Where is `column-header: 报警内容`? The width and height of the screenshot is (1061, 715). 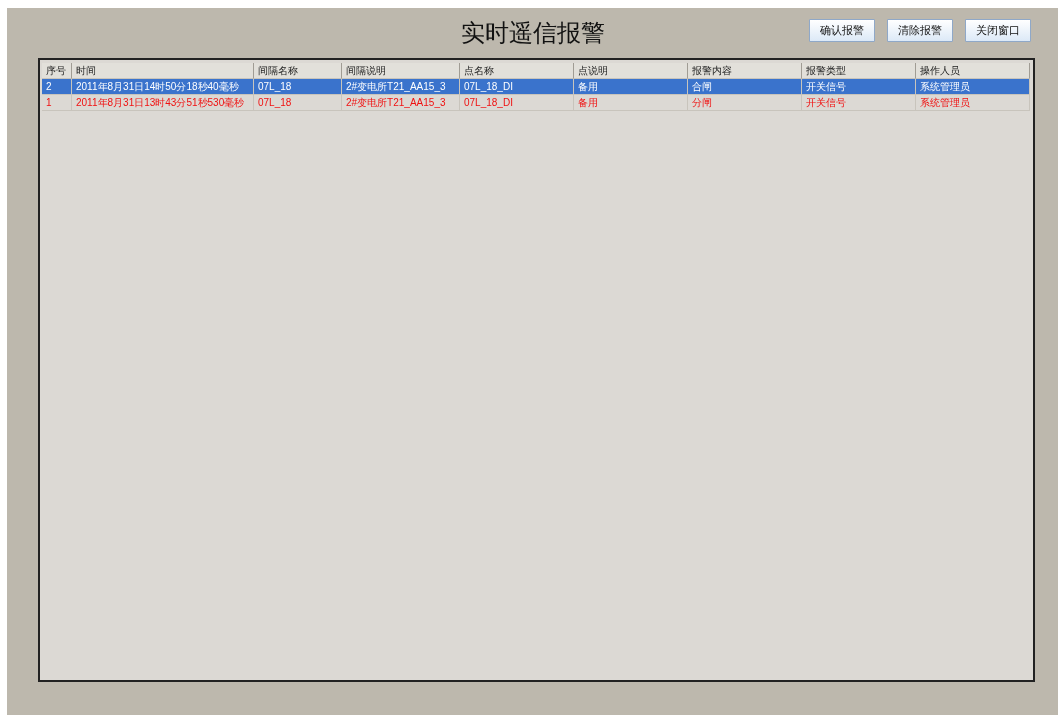
column-header: 报警内容 is located at coordinates (745, 71).